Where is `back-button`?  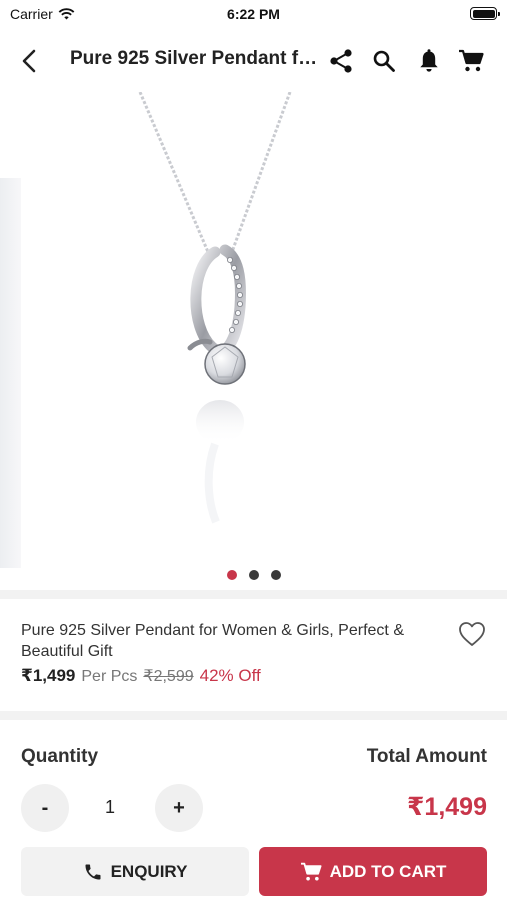
back-button is located at coordinates (29, 61).